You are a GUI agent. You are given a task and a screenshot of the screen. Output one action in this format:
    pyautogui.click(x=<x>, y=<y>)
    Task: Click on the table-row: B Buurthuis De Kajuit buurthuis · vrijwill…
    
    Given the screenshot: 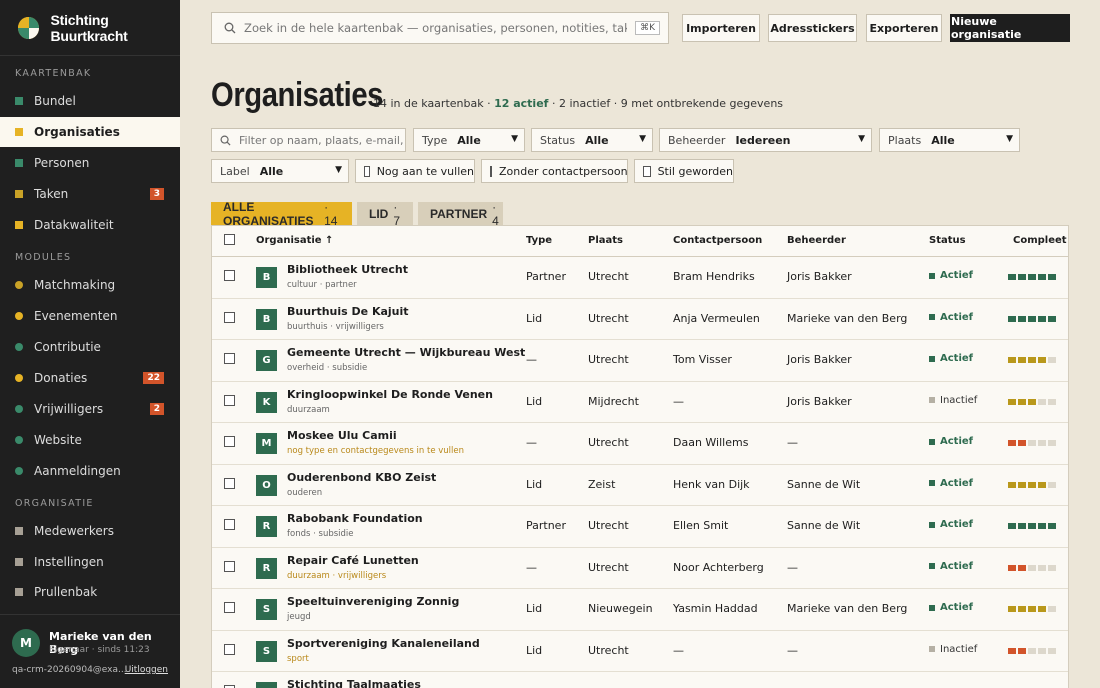 What is the action you would take?
    pyautogui.click(x=640, y=319)
    